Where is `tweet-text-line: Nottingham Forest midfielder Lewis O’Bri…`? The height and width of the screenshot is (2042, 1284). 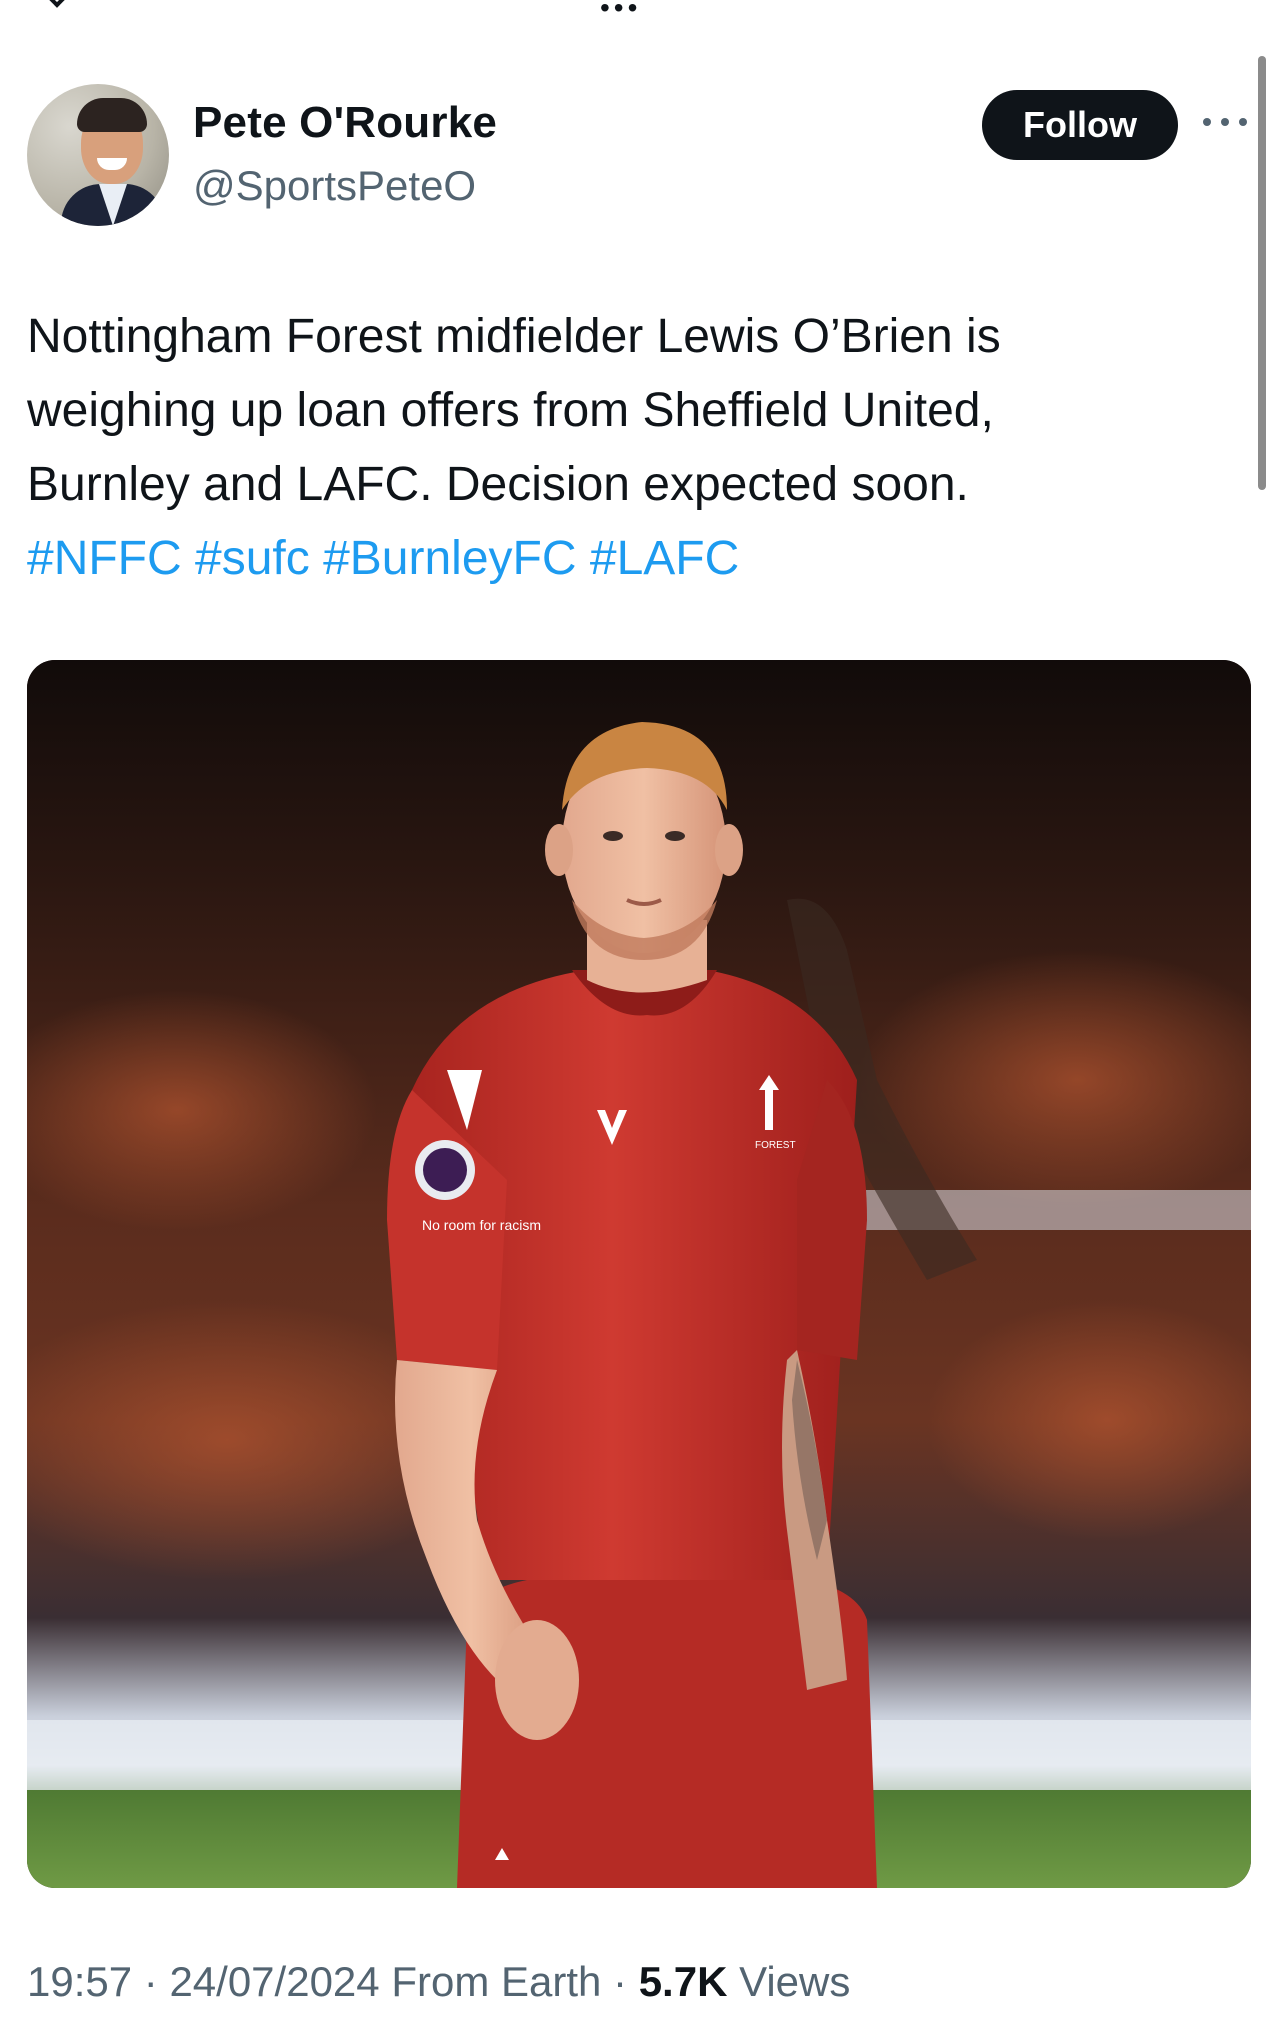 tweet-text-line: Nottingham Forest midfielder Lewis O’Bri… is located at coordinates (514, 336).